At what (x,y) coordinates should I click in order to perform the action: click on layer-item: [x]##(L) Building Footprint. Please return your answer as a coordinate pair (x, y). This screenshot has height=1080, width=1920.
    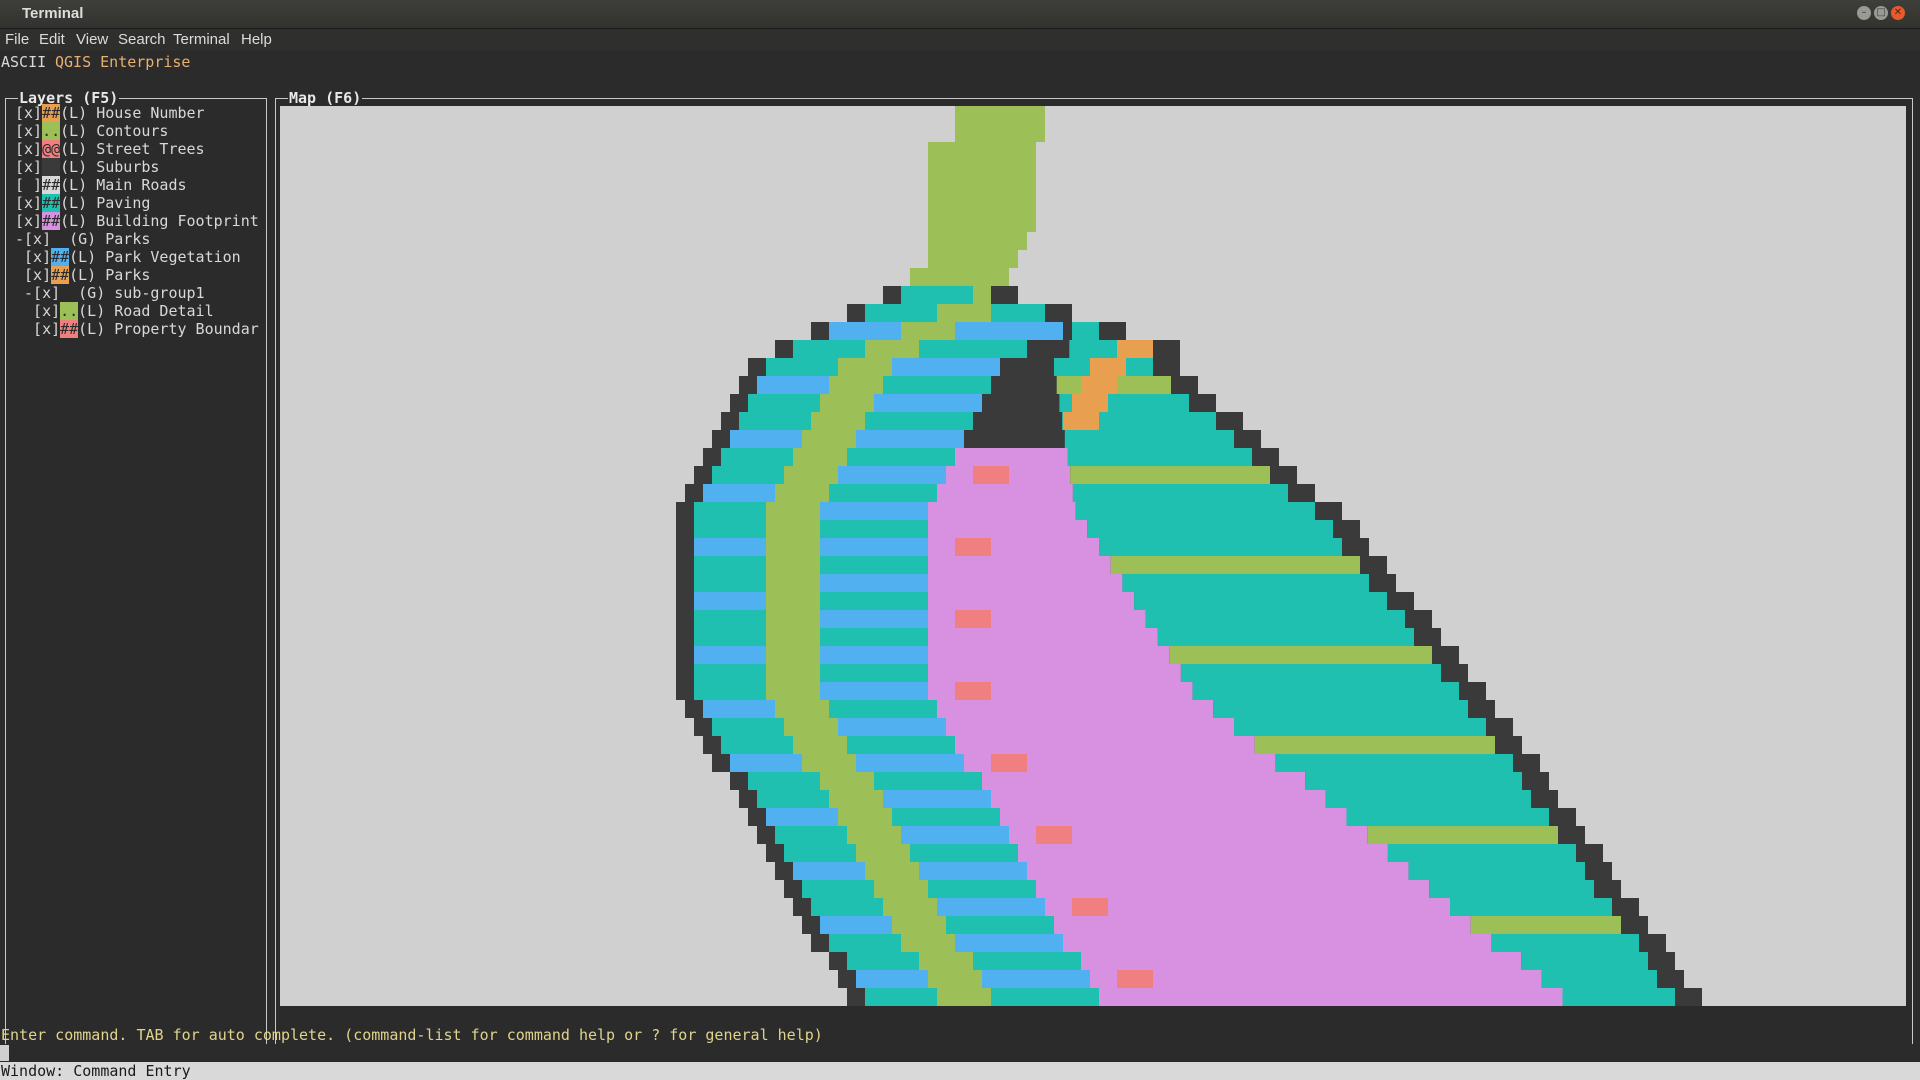
    Looking at the image, I should click on (137, 221).